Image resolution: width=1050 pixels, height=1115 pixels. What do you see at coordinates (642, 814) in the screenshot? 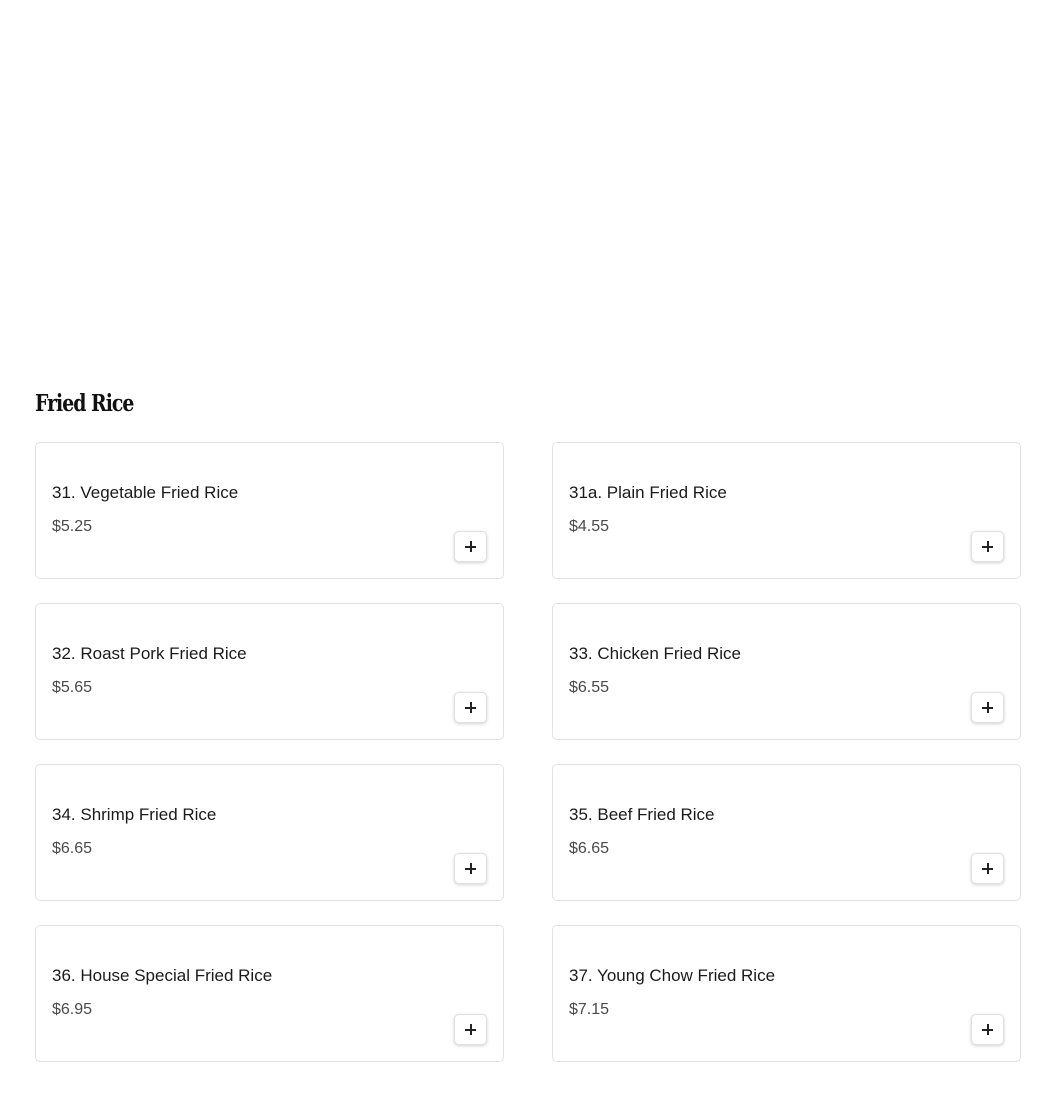
I see `menu-item-name: 35. Beef Fried Rice` at bounding box center [642, 814].